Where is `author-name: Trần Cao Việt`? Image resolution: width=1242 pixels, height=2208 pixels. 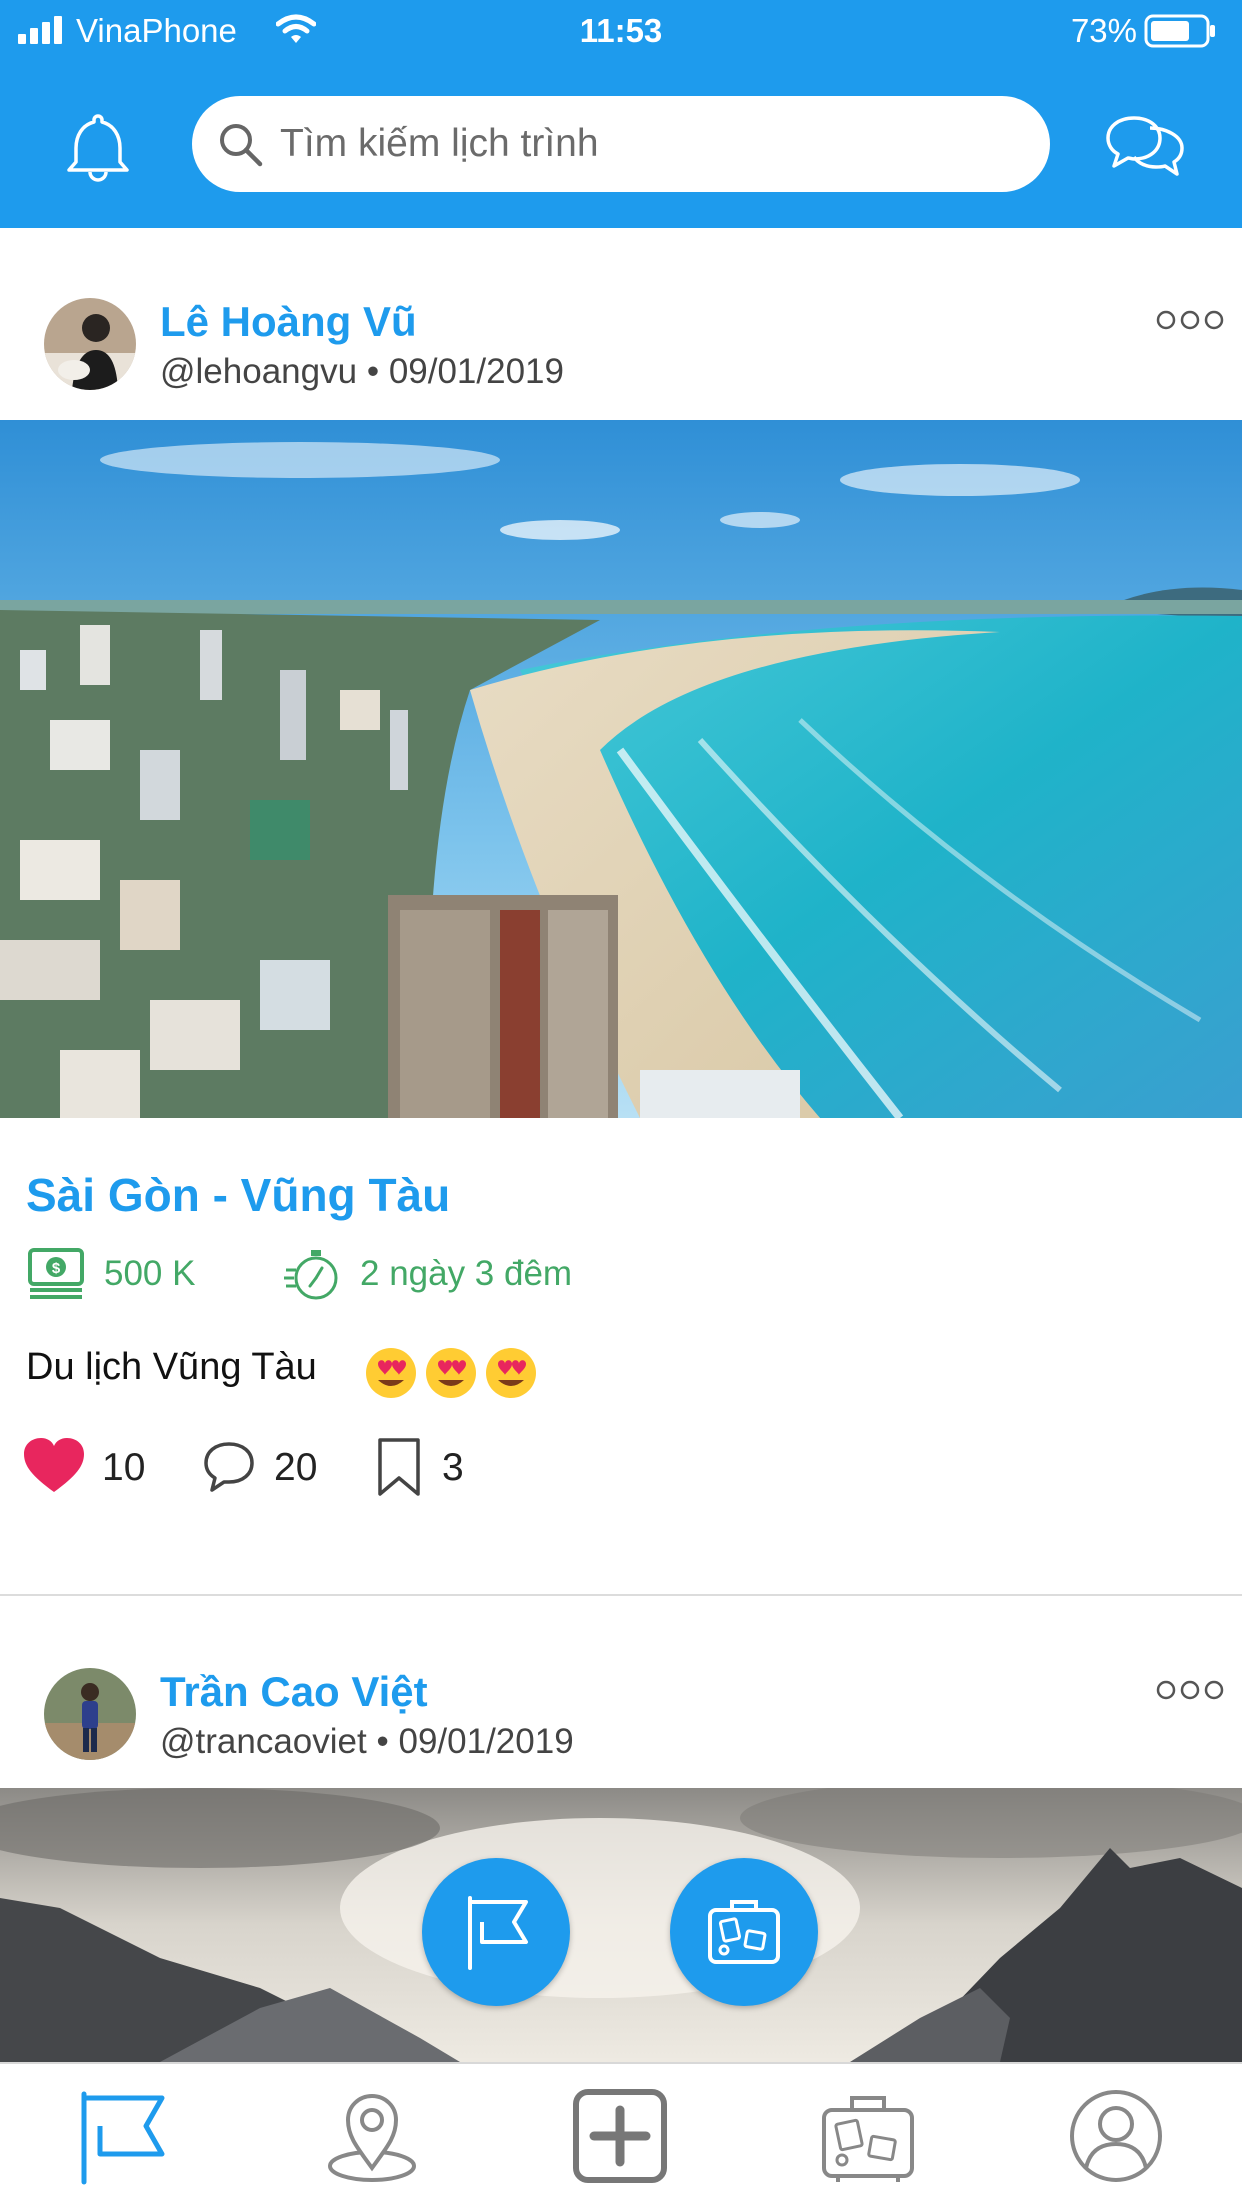 author-name: Trần Cao Việt is located at coordinates (294, 1692).